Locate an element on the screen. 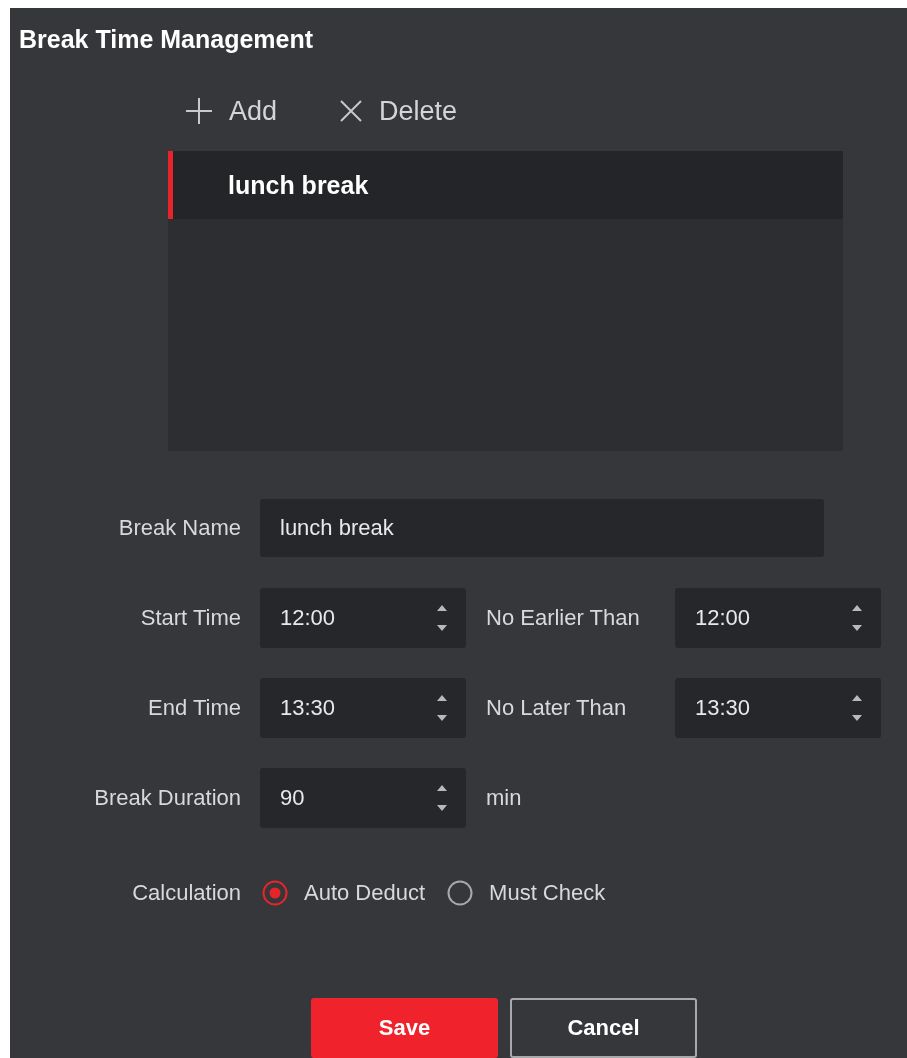 Image resolution: width=907 pixels, height=1058 pixels. field-label: Start Time is located at coordinates (190, 618).